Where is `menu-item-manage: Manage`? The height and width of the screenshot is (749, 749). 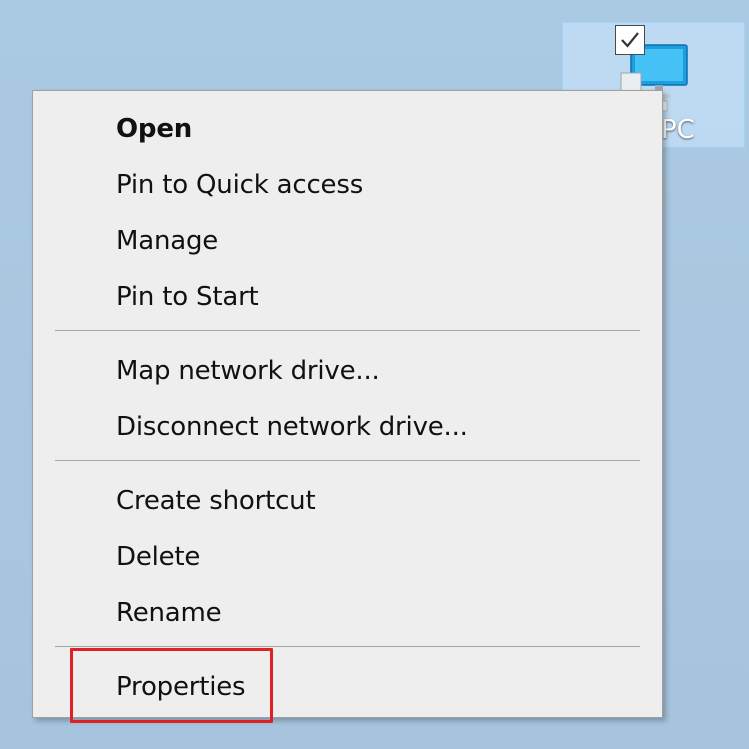 menu-item-manage: Manage is located at coordinates (347, 241).